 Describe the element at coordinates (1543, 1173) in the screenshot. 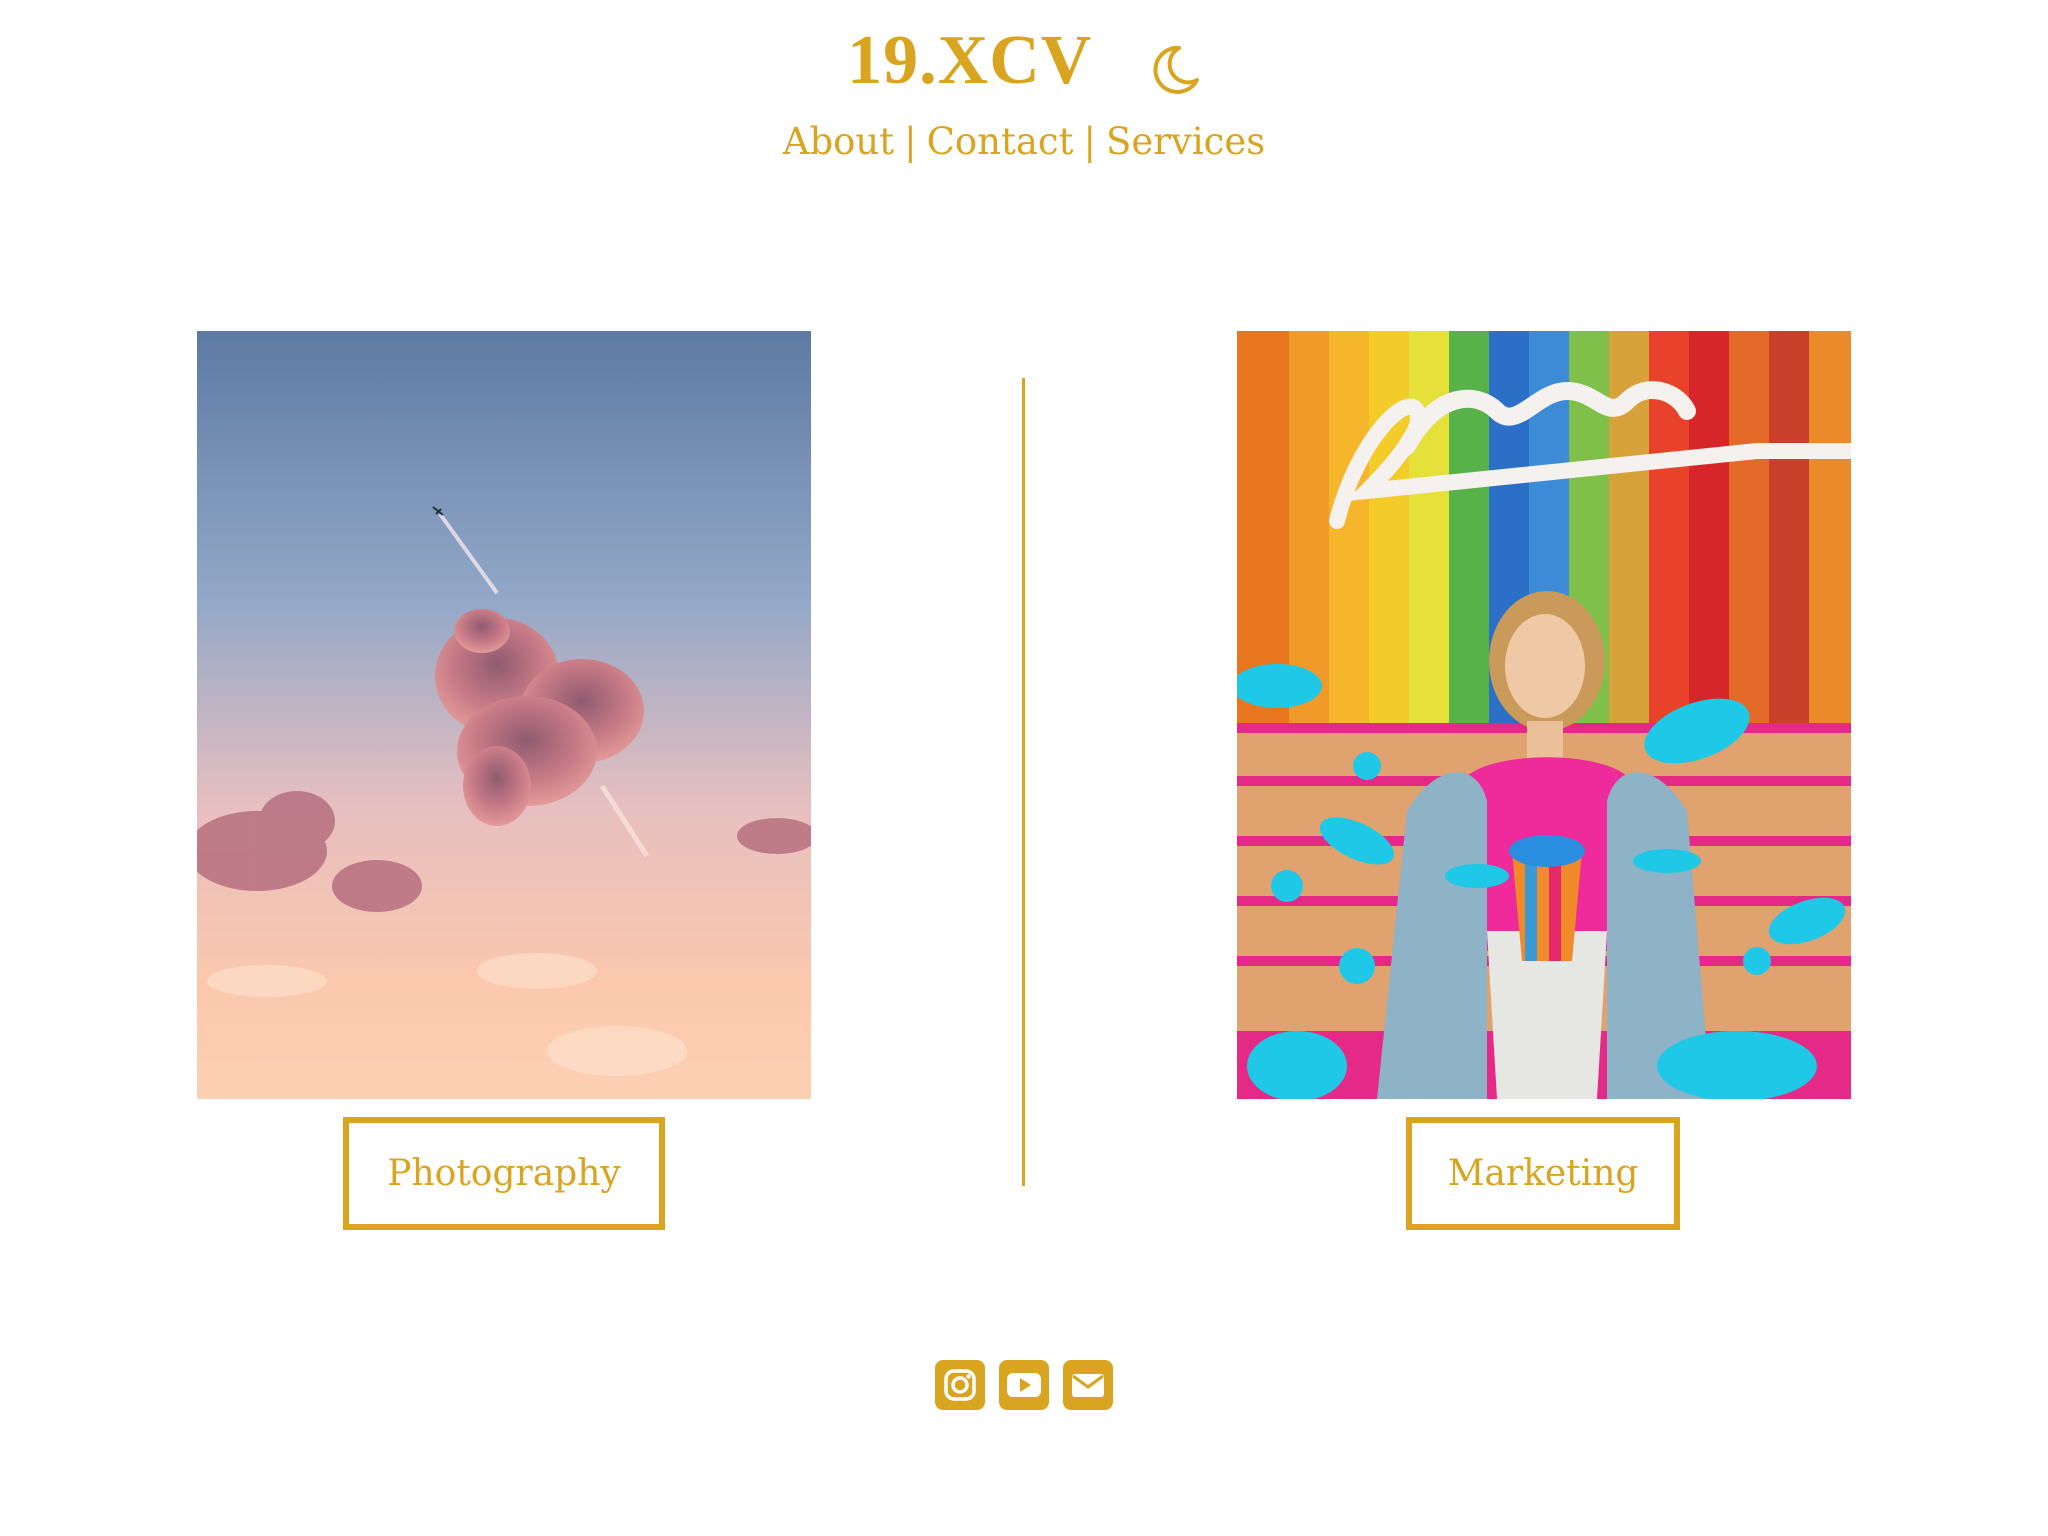

I see `marketing-button: Marketing` at that location.